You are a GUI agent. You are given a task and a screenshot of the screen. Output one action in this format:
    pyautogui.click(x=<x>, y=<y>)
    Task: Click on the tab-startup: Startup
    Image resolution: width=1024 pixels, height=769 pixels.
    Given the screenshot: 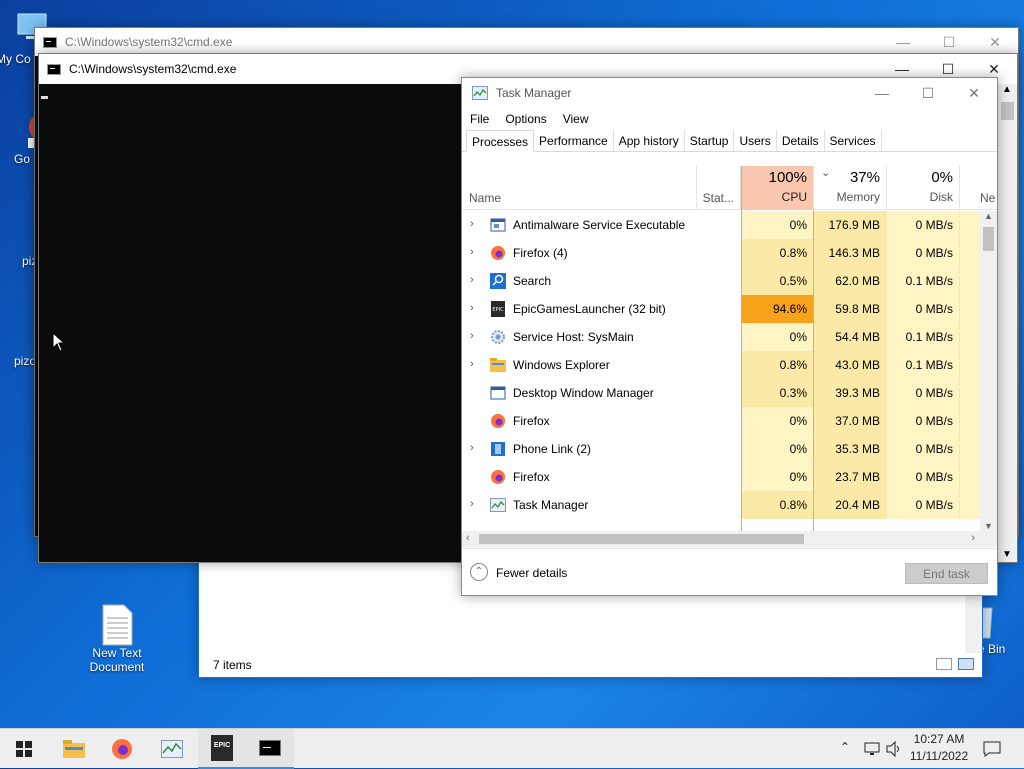 What is the action you would take?
    pyautogui.click(x=710, y=140)
    